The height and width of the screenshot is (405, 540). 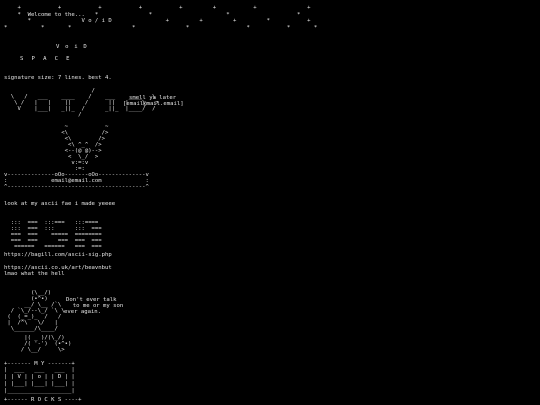 What do you see at coordinates (157, 8) in the screenshot?
I see `header-star-line-1: + + + + + + + +` at bounding box center [157, 8].